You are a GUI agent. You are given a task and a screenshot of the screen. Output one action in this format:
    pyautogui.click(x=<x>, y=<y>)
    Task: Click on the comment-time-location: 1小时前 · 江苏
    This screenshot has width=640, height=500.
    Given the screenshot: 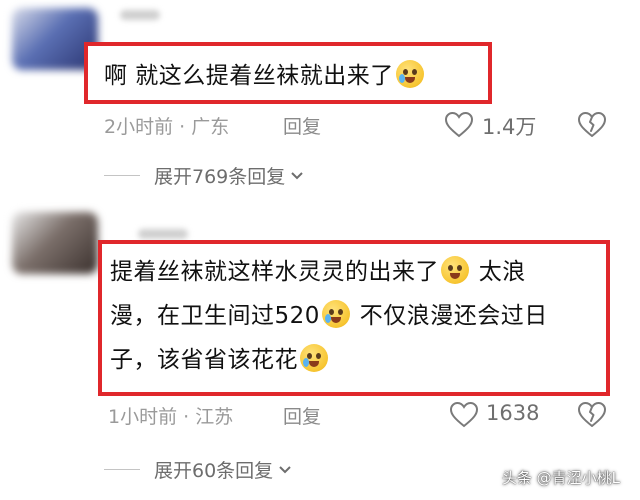 What is the action you would take?
    pyautogui.click(x=171, y=417)
    